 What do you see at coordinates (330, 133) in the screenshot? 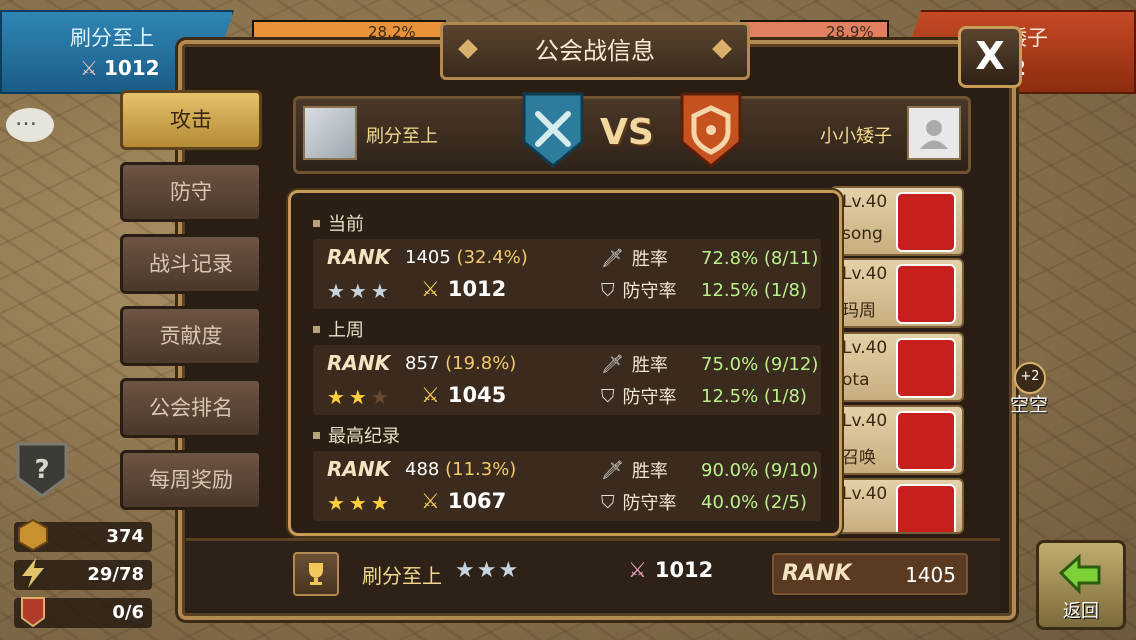
I see `left-guild-avatar` at bounding box center [330, 133].